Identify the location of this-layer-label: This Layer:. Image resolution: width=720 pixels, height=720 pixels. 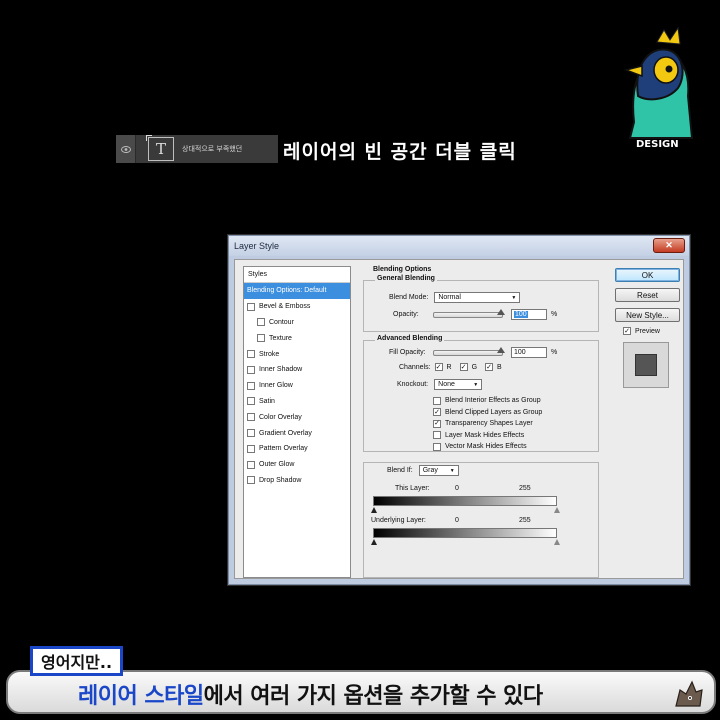
(412, 488).